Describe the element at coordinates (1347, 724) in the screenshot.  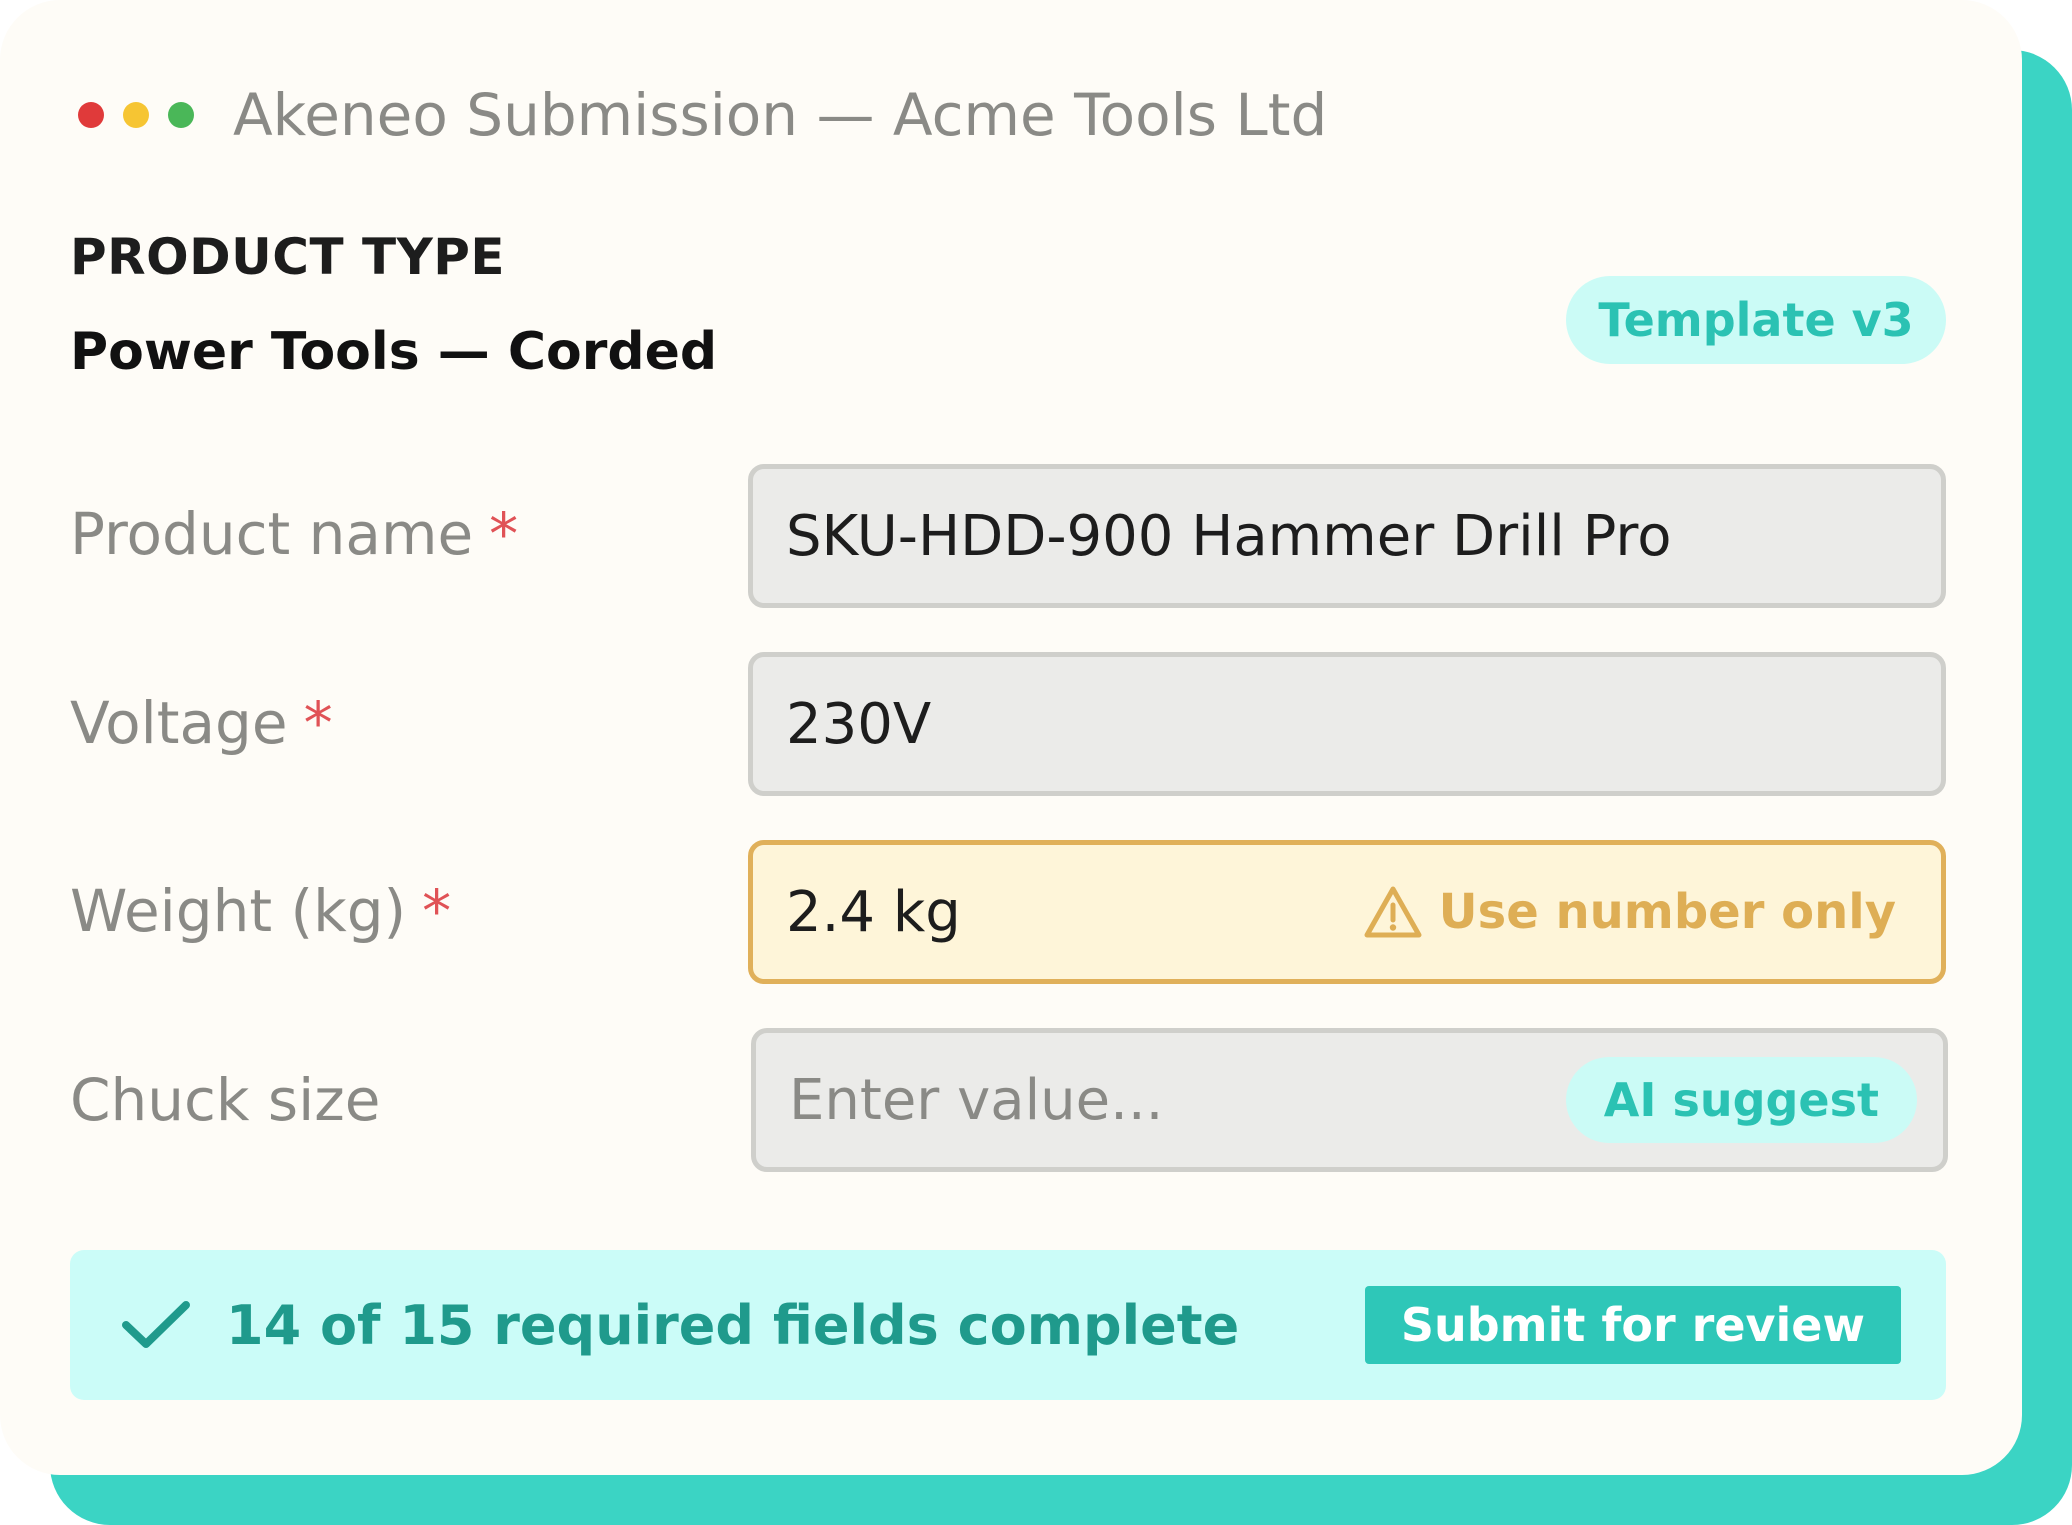
I see `voltage-input: 230V` at that location.